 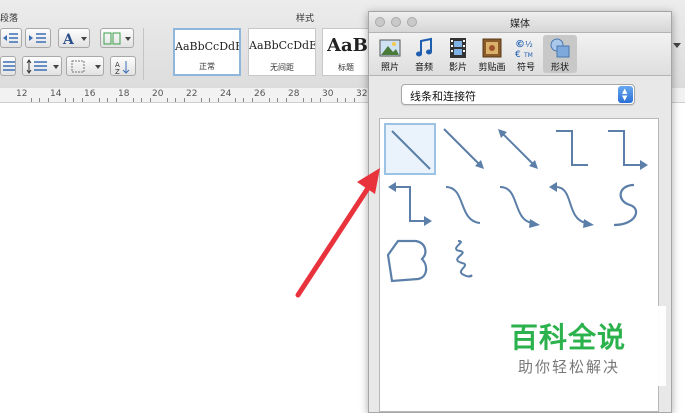 What do you see at coordinates (443, 96) in the screenshot?
I see `shape-category-value: 线条和连接符` at bounding box center [443, 96].